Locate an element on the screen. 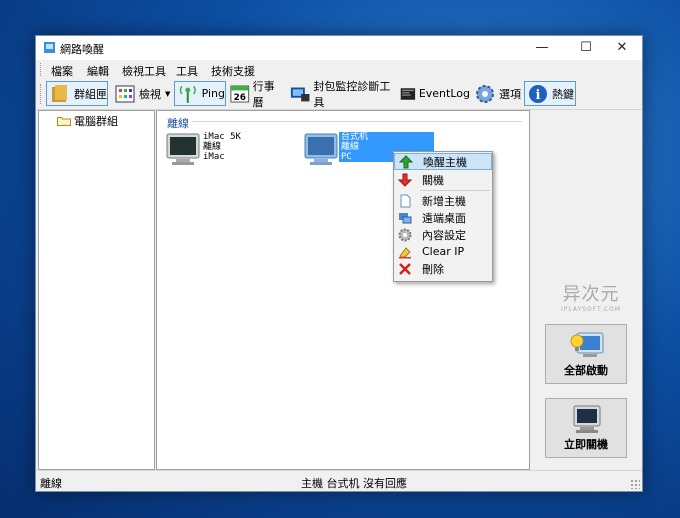  wake-all-button: 全部啟動 is located at coordinates (586, 354).